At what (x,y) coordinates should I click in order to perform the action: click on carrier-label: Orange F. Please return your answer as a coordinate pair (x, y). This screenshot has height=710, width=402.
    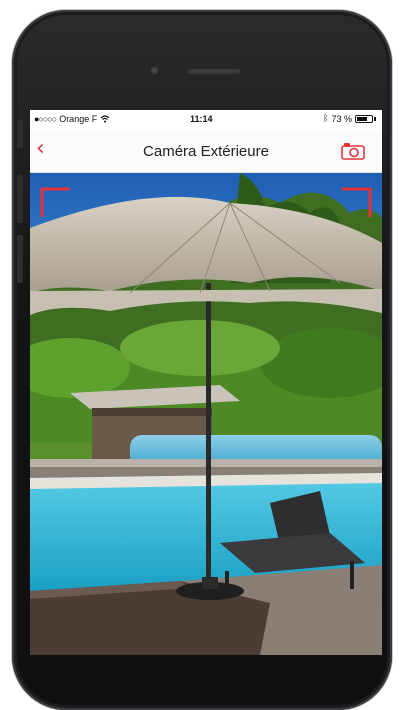
    Looking at the image, I should click on (78, 119).